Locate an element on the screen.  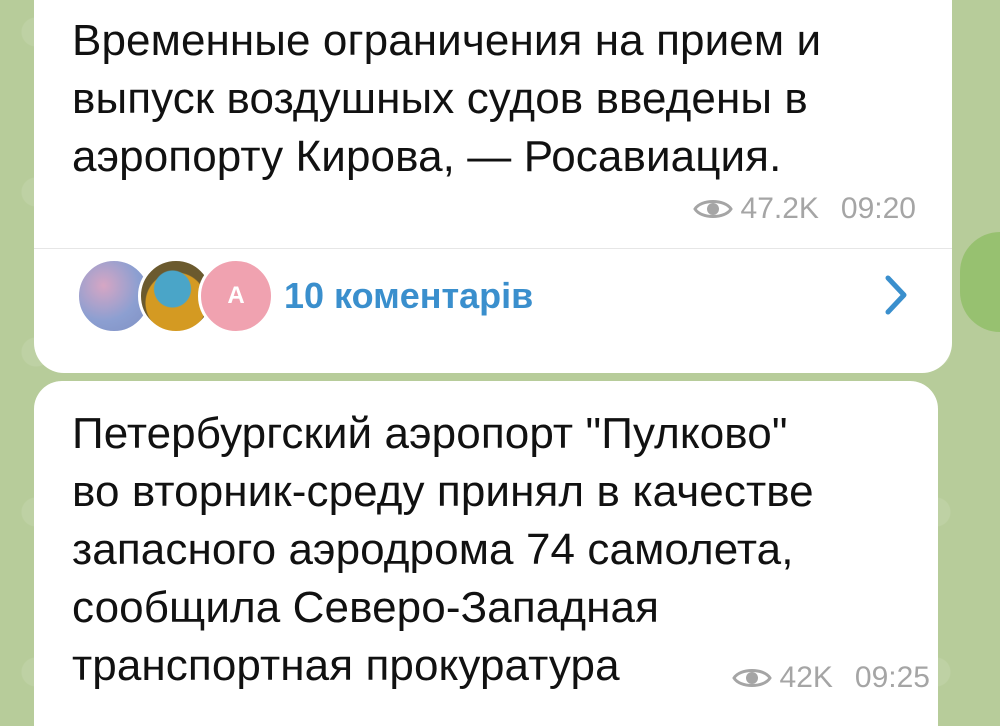
message-time: 09:20 is located at coordinates (878, 208).